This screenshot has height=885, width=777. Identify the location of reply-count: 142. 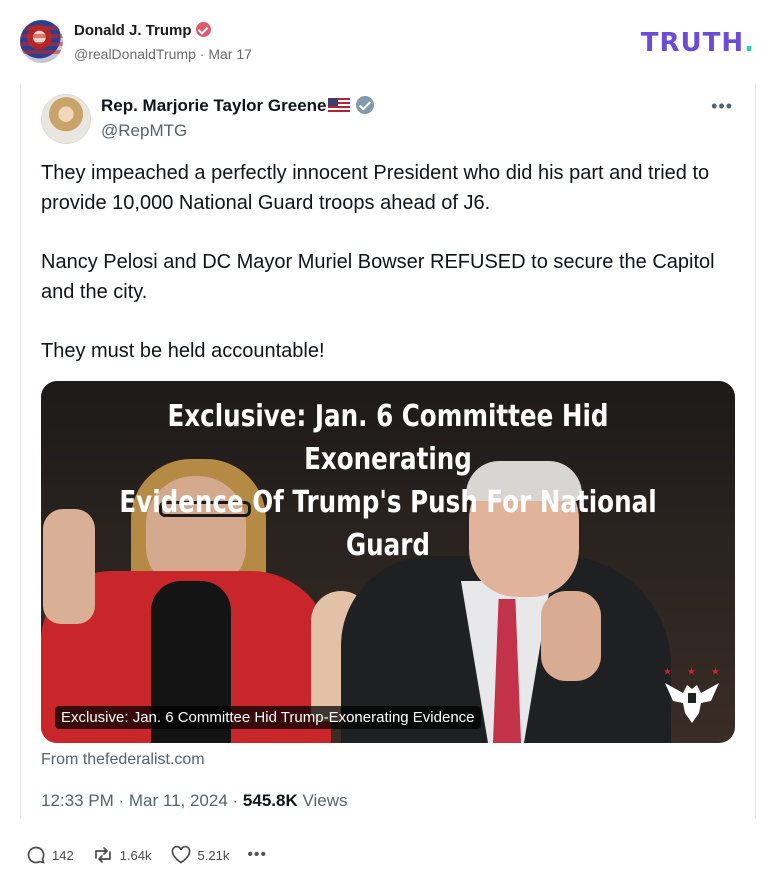
(63, 855).